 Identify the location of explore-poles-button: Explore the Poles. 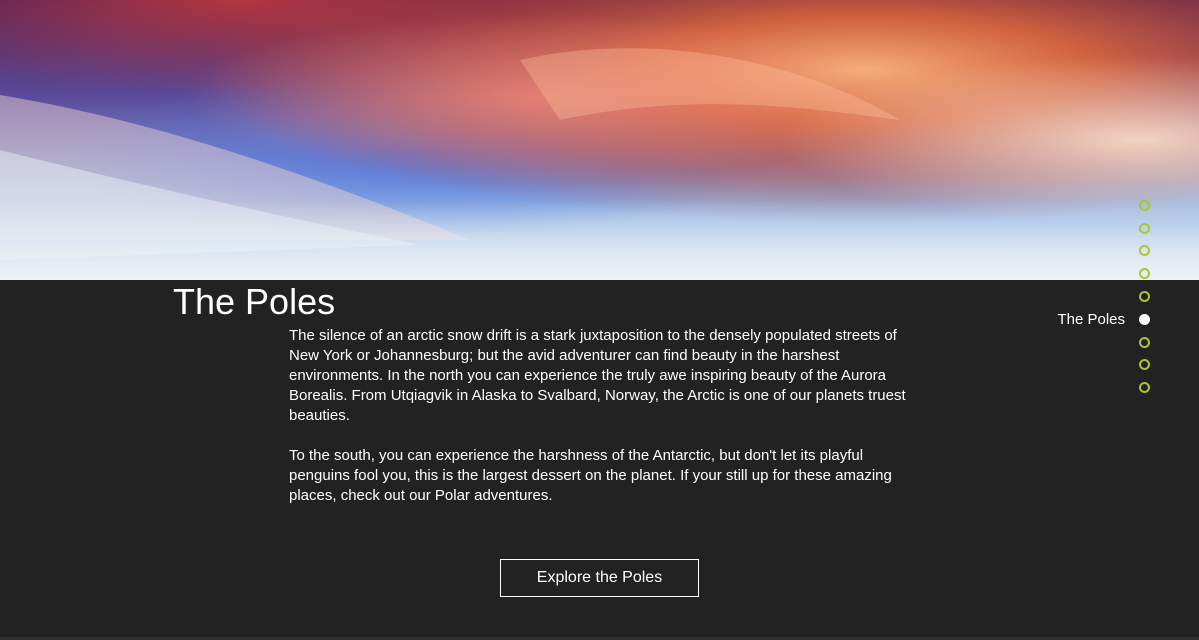
(599, 578).